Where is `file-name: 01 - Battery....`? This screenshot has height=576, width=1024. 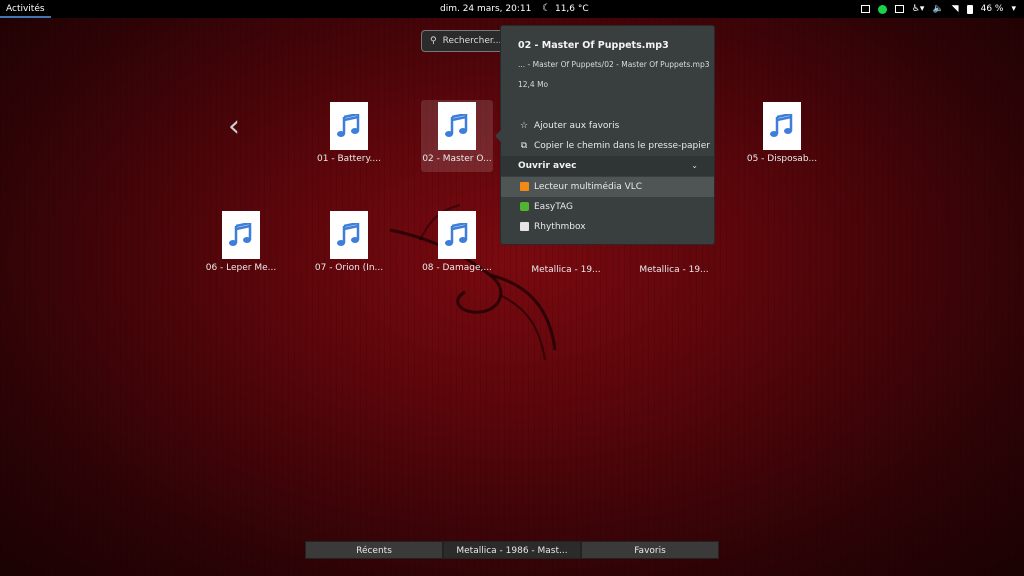
file-name: 01 - Battery.... is located at coordinates (349, 159).